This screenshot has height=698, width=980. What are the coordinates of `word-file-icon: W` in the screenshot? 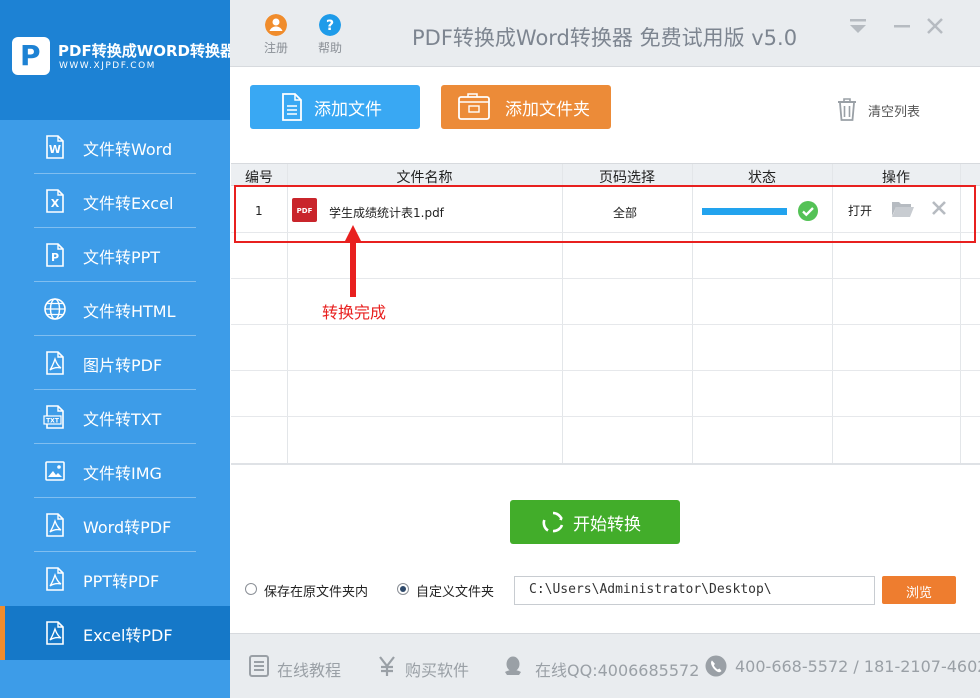 It's located at (55, 147).